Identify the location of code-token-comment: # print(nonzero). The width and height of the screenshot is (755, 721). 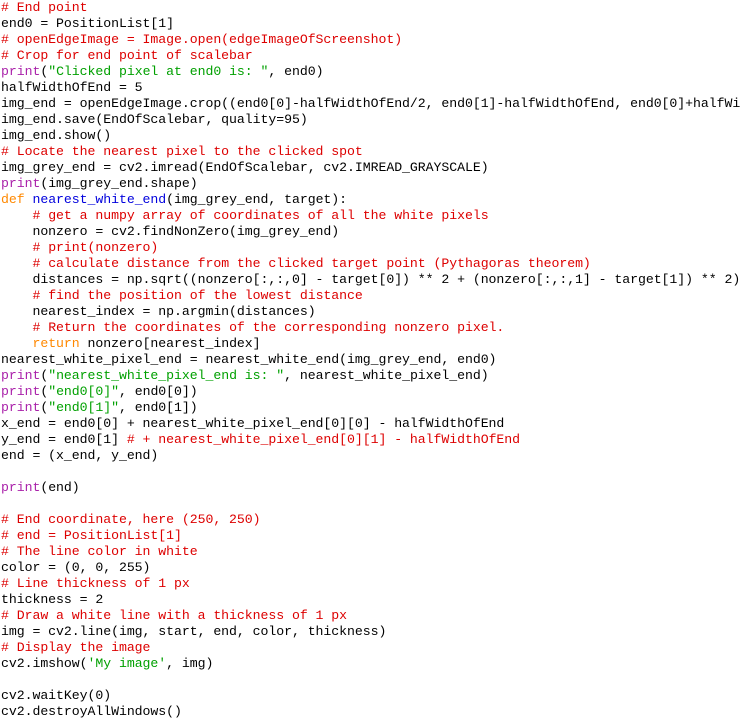
(95, 247).